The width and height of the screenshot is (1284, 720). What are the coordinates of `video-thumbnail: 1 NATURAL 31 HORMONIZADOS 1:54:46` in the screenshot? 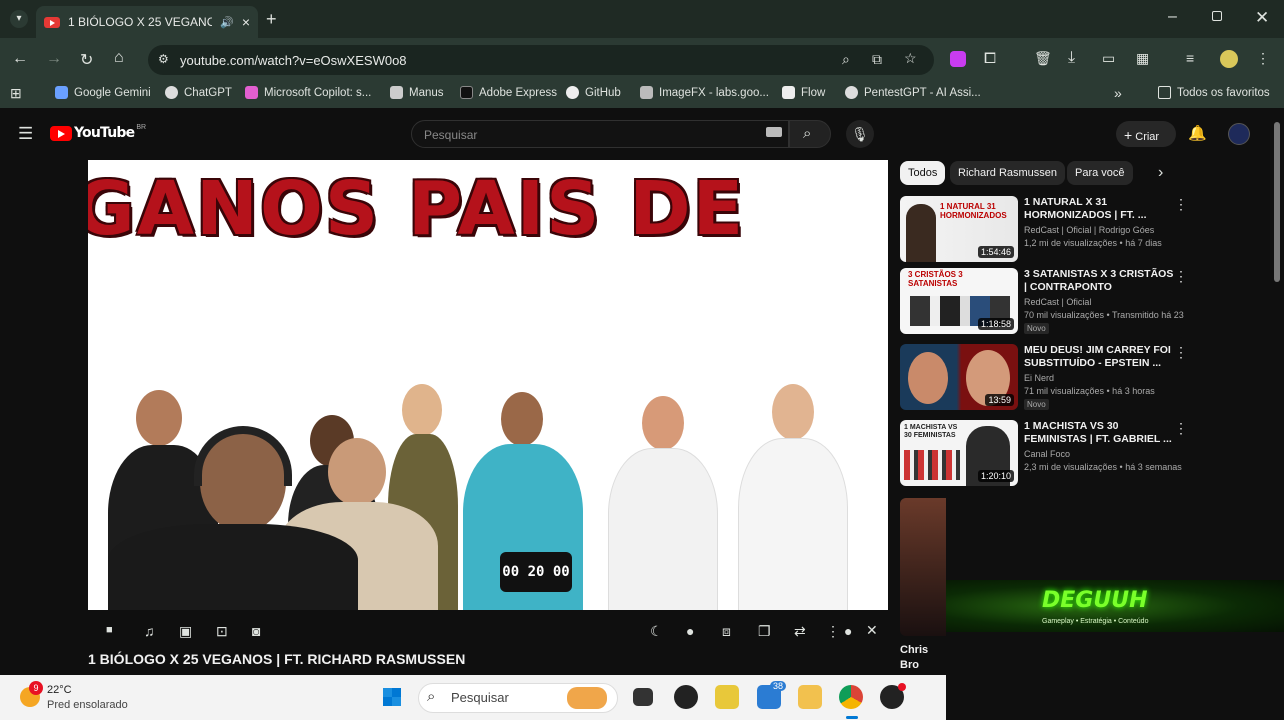 It's located at (959, 229).